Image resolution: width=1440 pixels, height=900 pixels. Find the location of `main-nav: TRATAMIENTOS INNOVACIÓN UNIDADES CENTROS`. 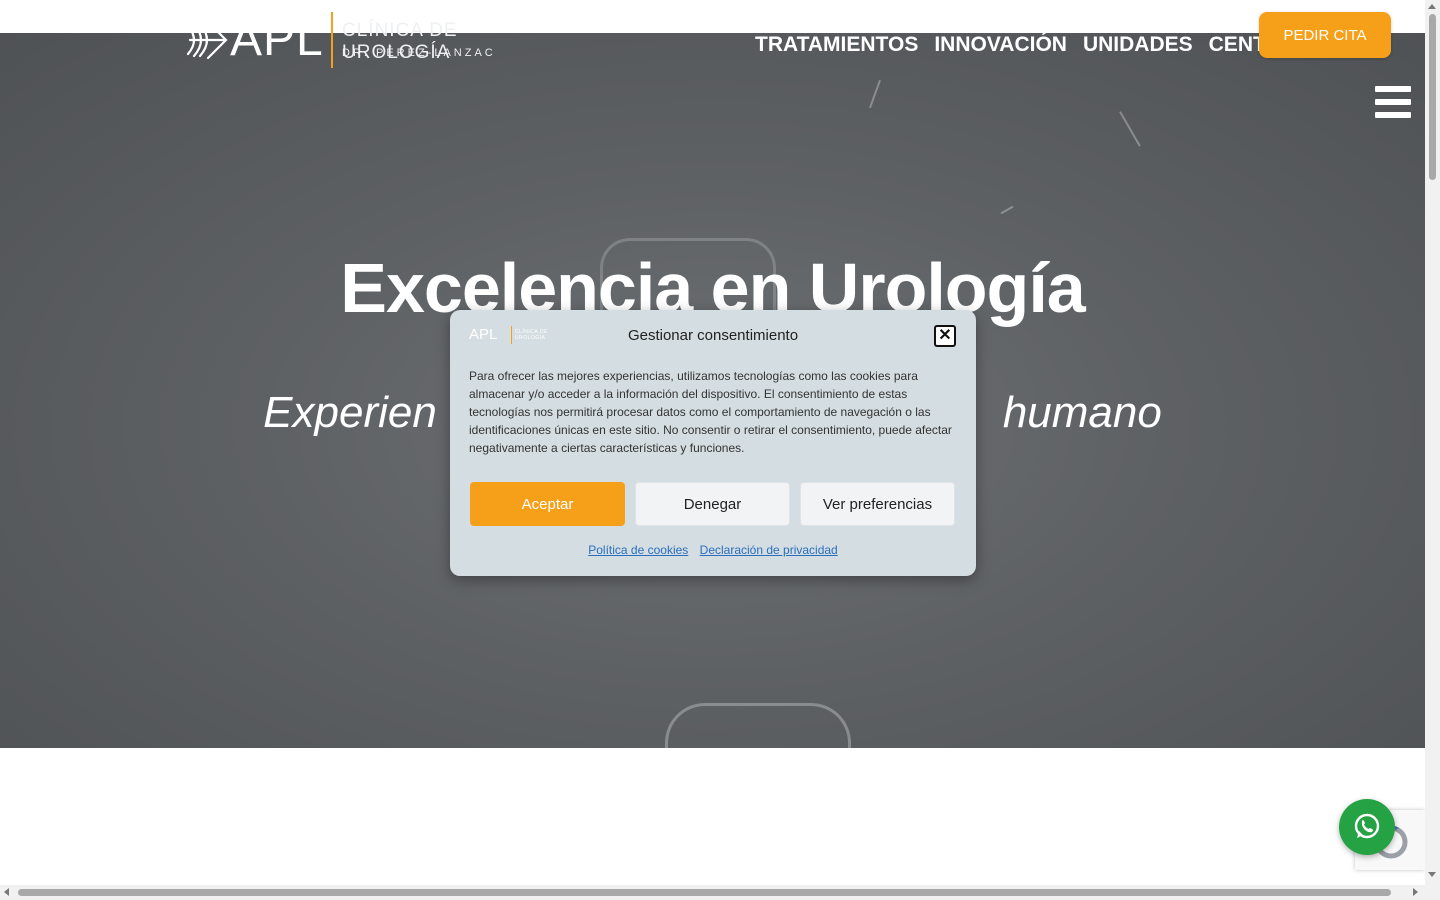

main-nav: TRATAMIENTOS INNOVACIÓN UNIDADES CENTROS is located at coordinates (1033, 45).